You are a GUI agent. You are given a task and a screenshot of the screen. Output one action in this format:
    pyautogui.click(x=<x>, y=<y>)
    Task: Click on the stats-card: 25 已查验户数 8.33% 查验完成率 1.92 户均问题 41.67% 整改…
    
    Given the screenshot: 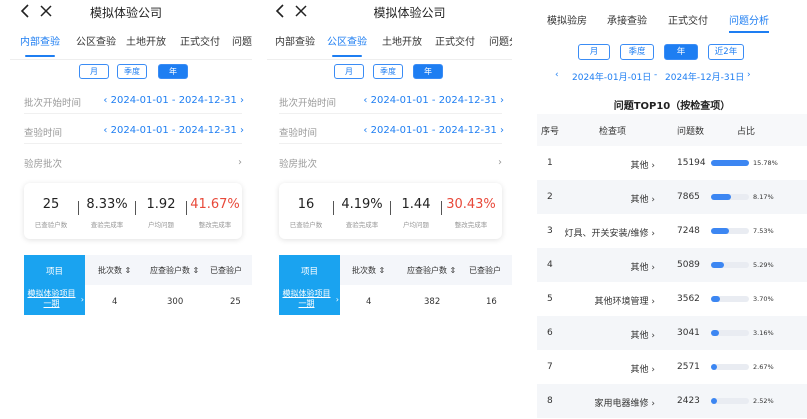 What is the action you would take?
    pyautogui.click(x=133, y=211)
    